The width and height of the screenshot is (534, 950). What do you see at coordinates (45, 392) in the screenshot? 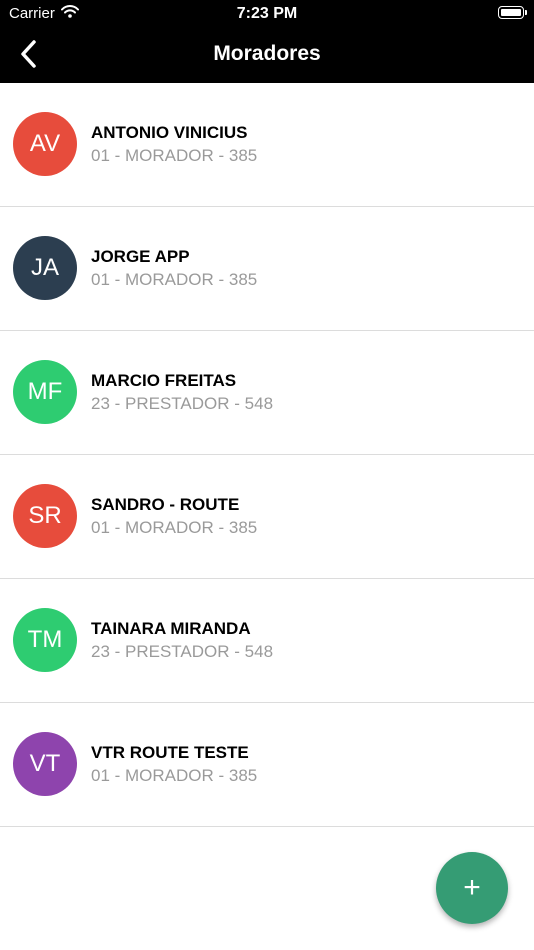
I see `avatar: MF` at bounding box center [45, 392].